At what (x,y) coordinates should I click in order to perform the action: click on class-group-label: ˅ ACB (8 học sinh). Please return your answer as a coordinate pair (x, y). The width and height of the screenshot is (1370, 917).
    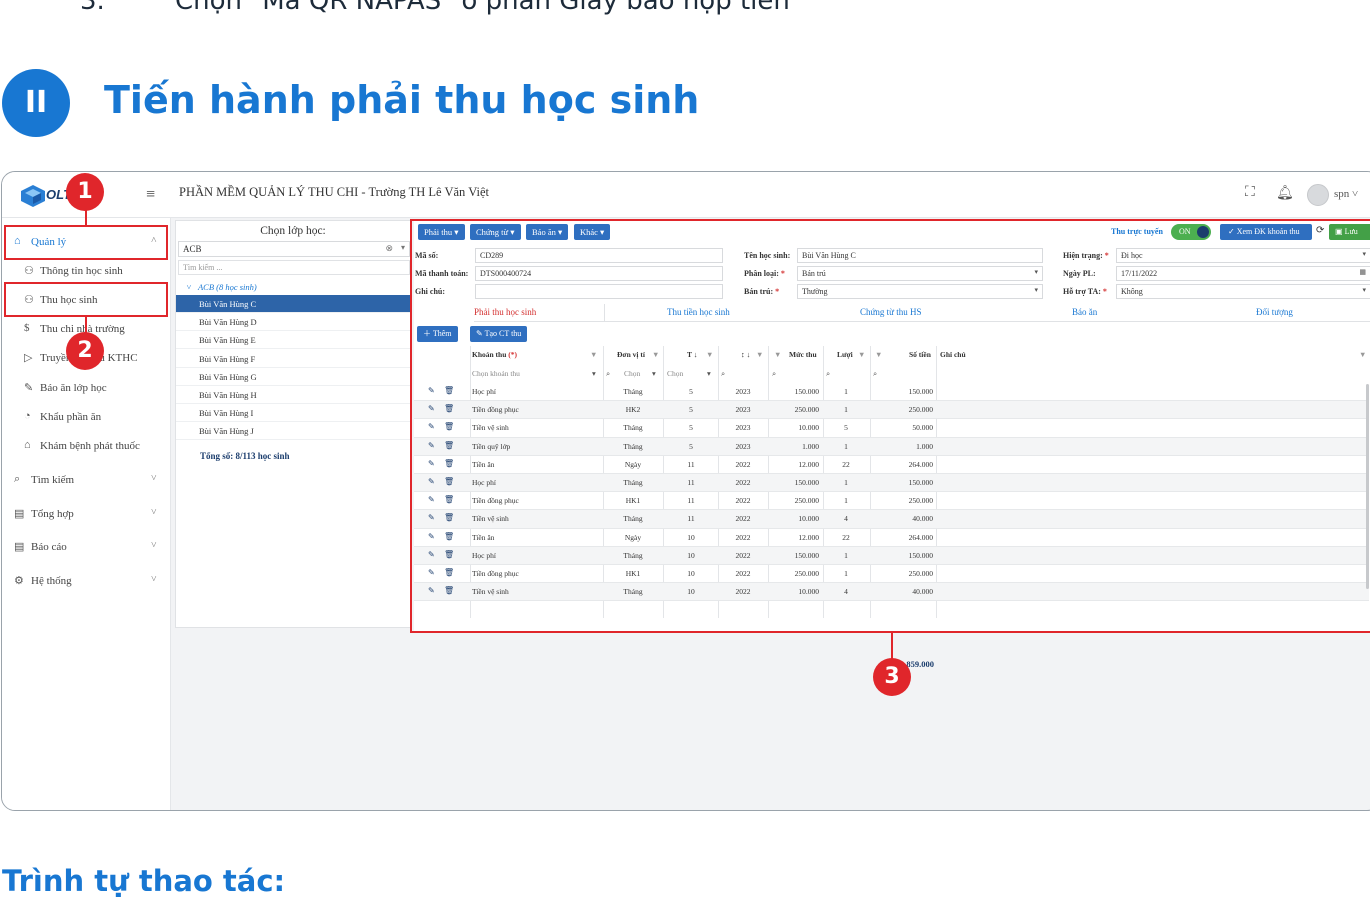
    Looking at the image, I should click on (221, 287).